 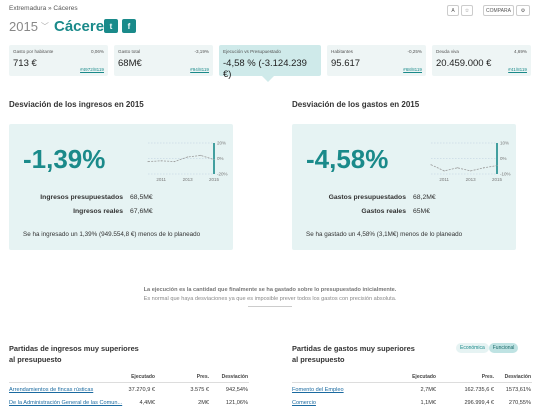 What do you see at coordinates (92, 69) in the screenshot?
I see `kpi-rank-link: #4972/8119` at bounding box center [92, 69].